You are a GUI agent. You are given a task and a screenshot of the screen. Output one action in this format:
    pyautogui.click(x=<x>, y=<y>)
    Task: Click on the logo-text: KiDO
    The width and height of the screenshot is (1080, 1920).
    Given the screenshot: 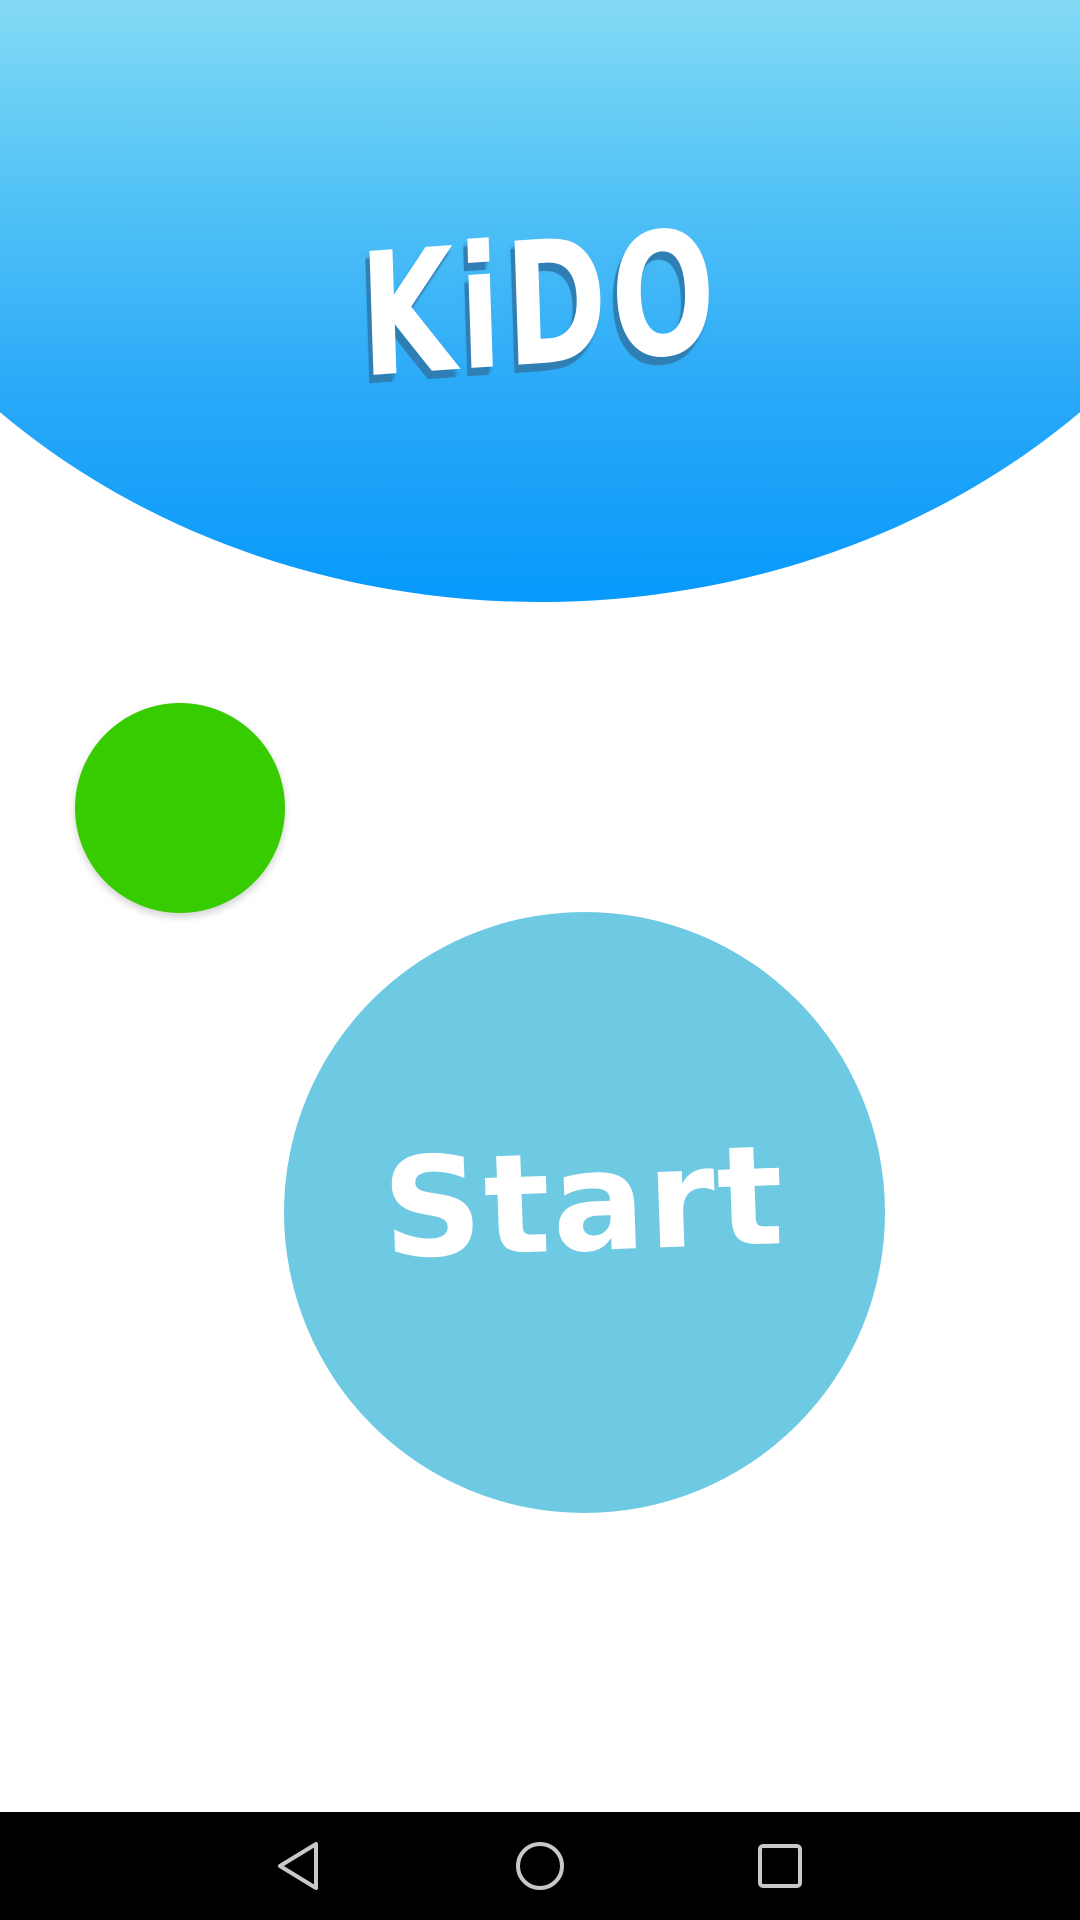 What is the action you would take?
    pyautogui.click(x=540, y=305)
    